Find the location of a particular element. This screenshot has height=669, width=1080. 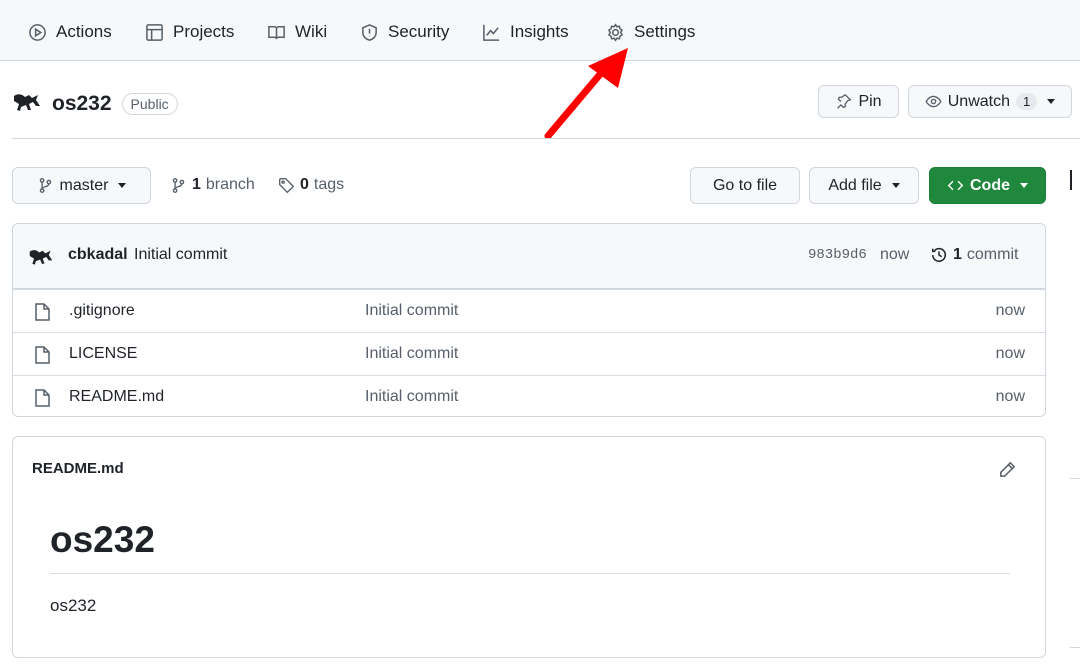

graph-icon is located at coordinates (491, 32).